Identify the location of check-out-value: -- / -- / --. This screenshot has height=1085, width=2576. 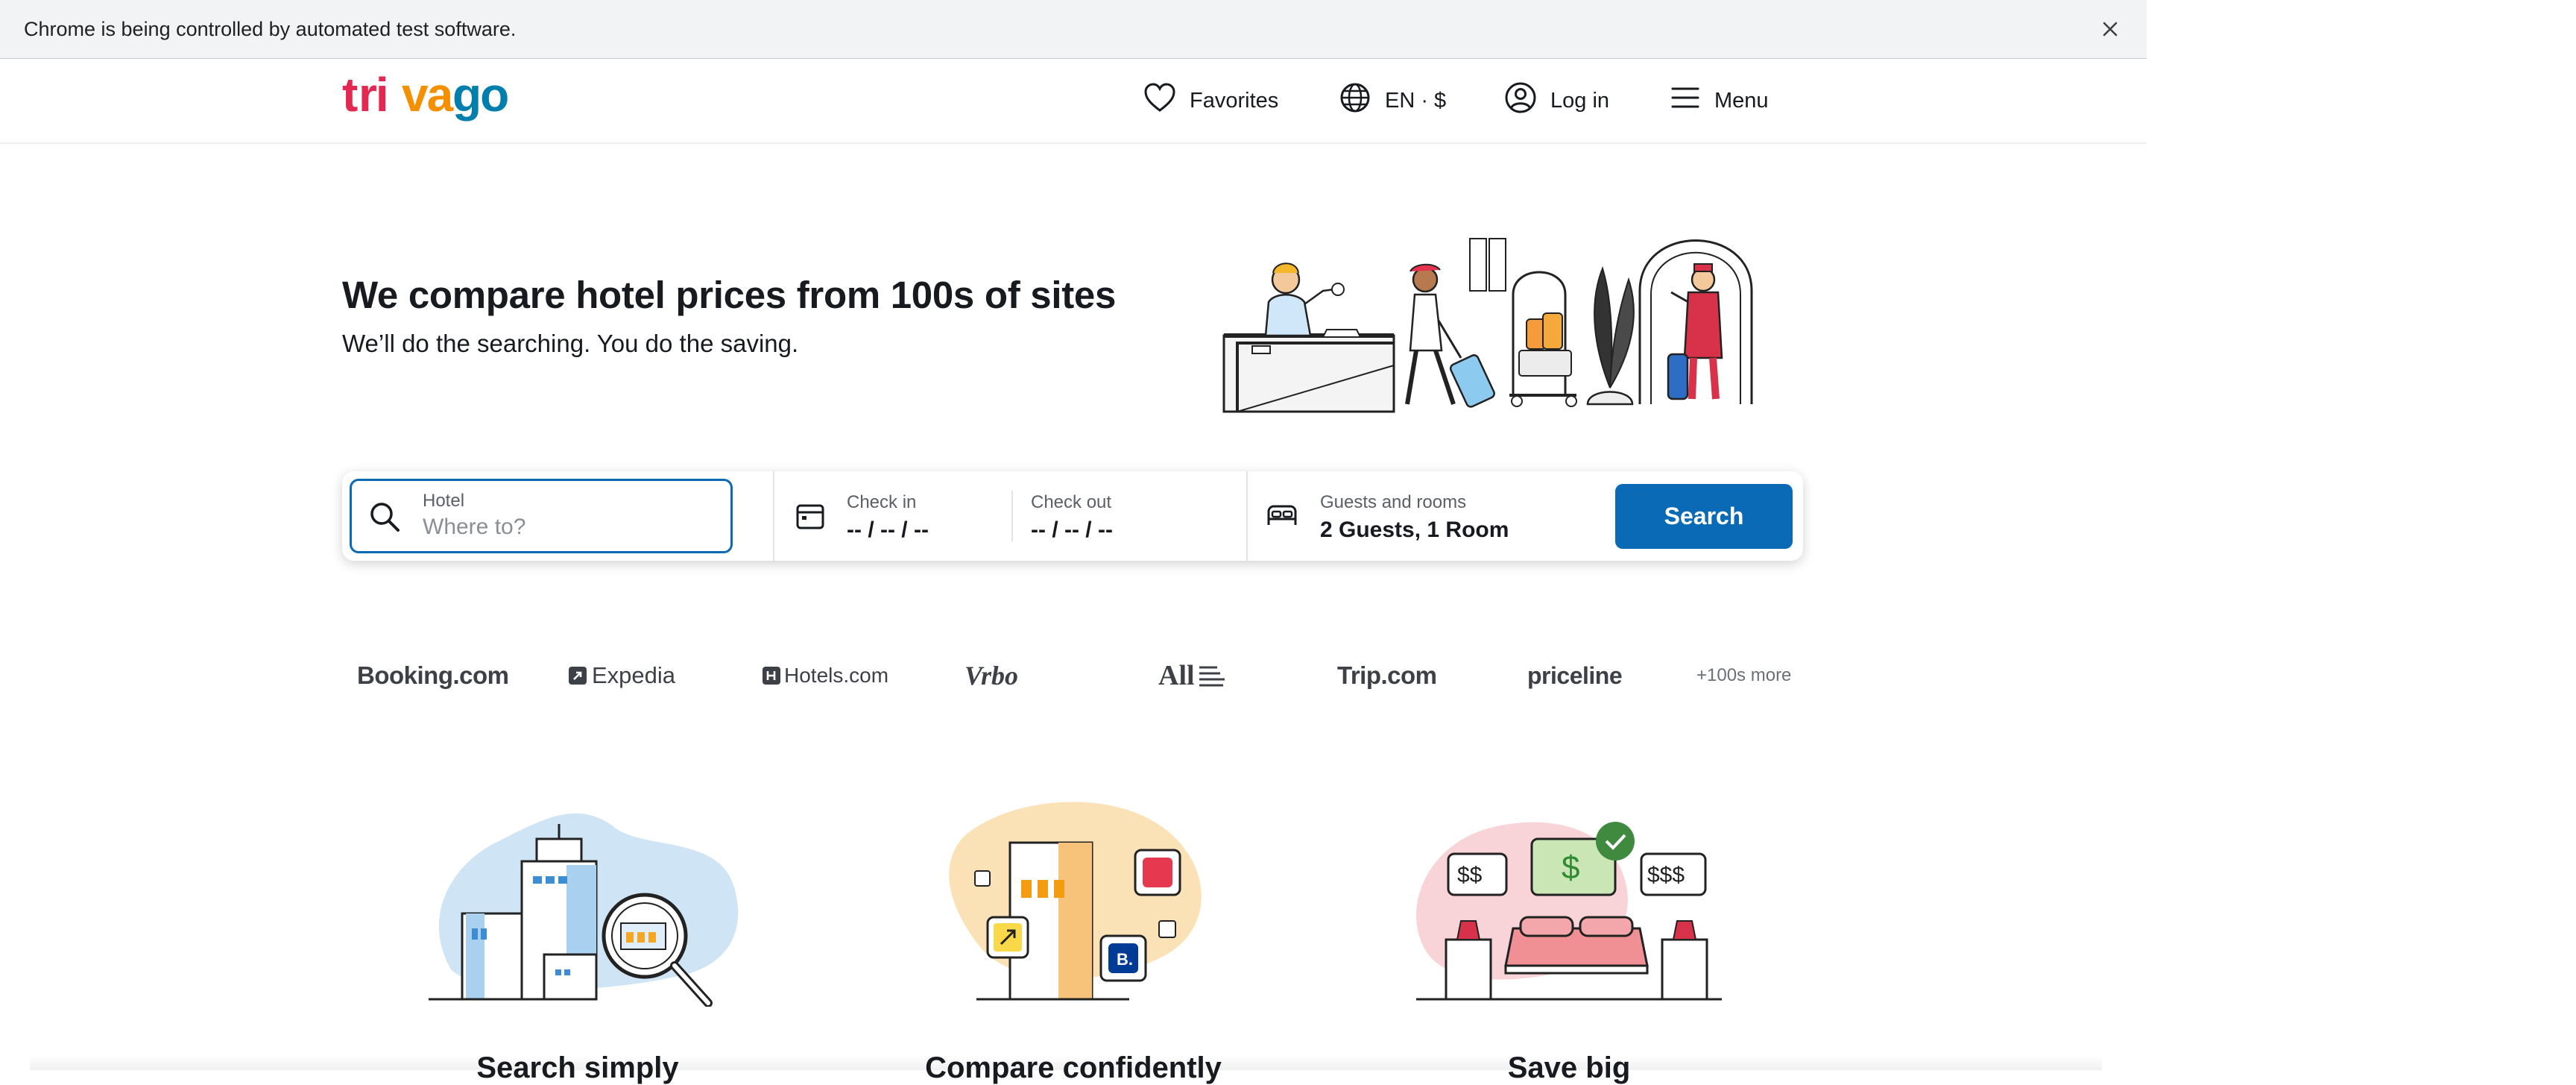
(1072, 530).